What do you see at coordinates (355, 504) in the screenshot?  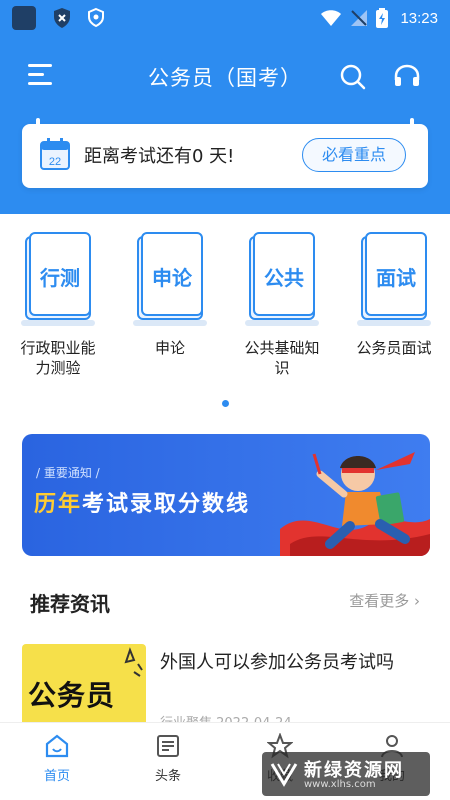 I see `student-illustration` at bounding box center [355, 504].